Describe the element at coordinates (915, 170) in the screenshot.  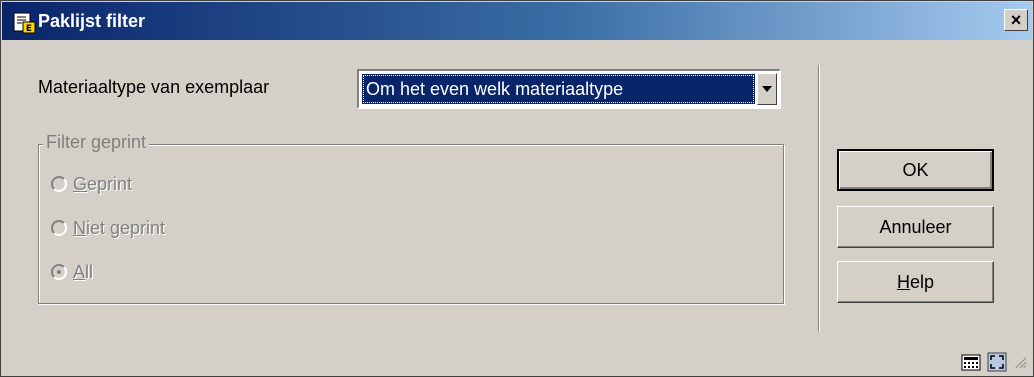
I see `ok-button: OK` at that location.